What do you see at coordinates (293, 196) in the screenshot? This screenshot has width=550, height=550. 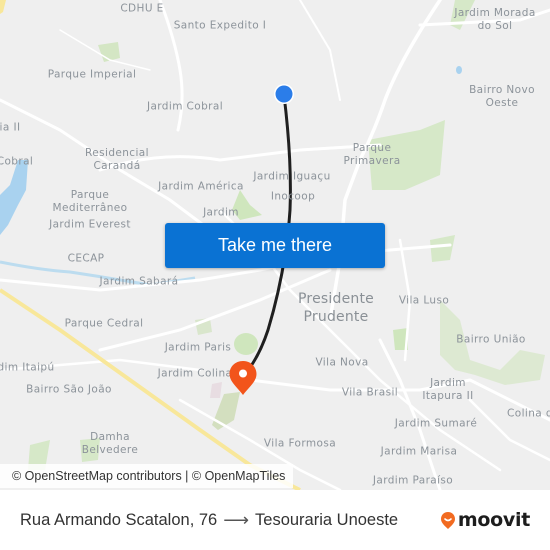 I see `place-label: Inocoop` at bounding box center [293, 196].